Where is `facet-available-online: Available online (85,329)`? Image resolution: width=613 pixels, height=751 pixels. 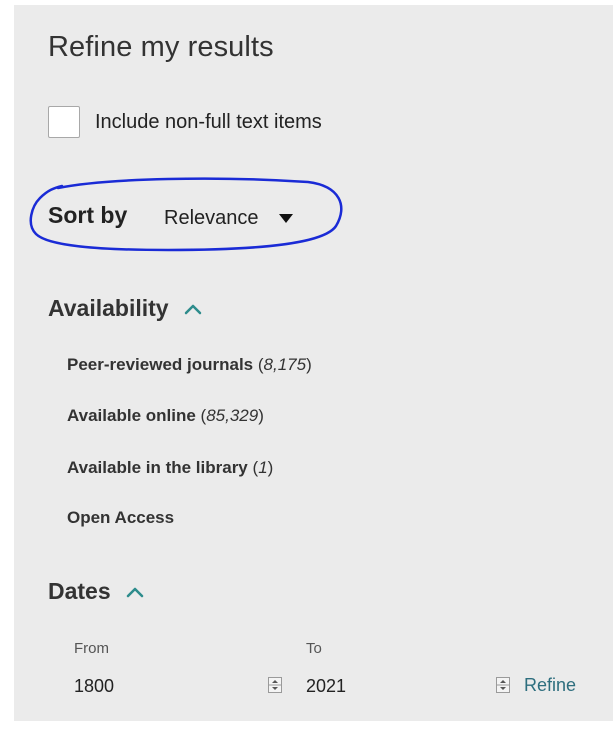 facet-available-online: Available online (85,329) is located at coordinates (165, 416).